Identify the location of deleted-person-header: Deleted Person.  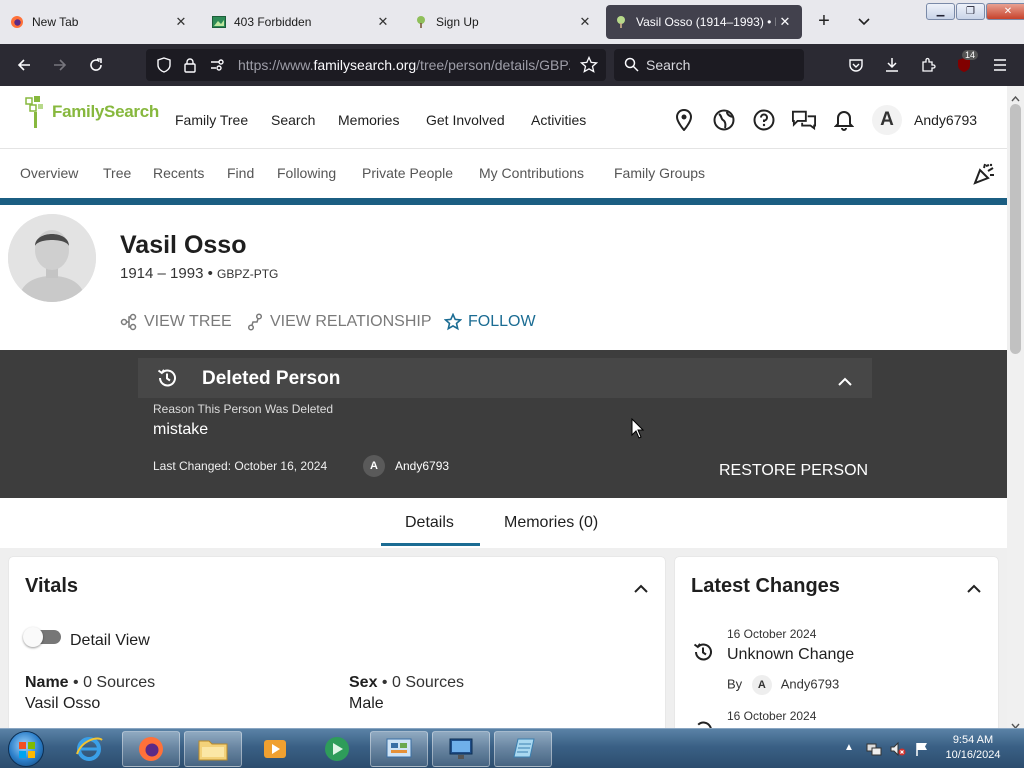
(505, 378).